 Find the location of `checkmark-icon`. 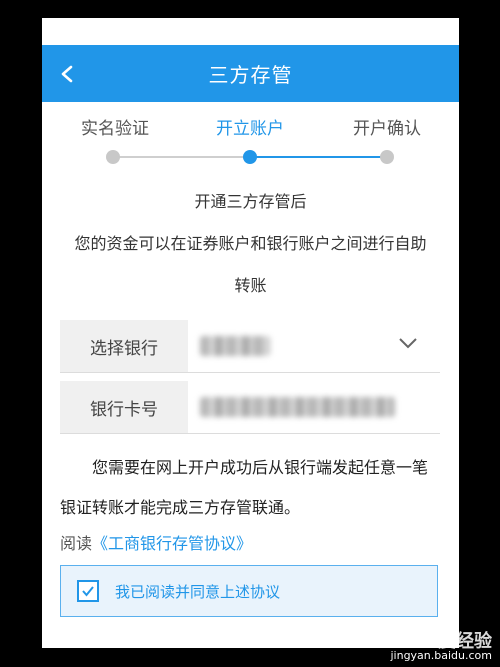

checkmark-icon is located at coordinates (88, 591).